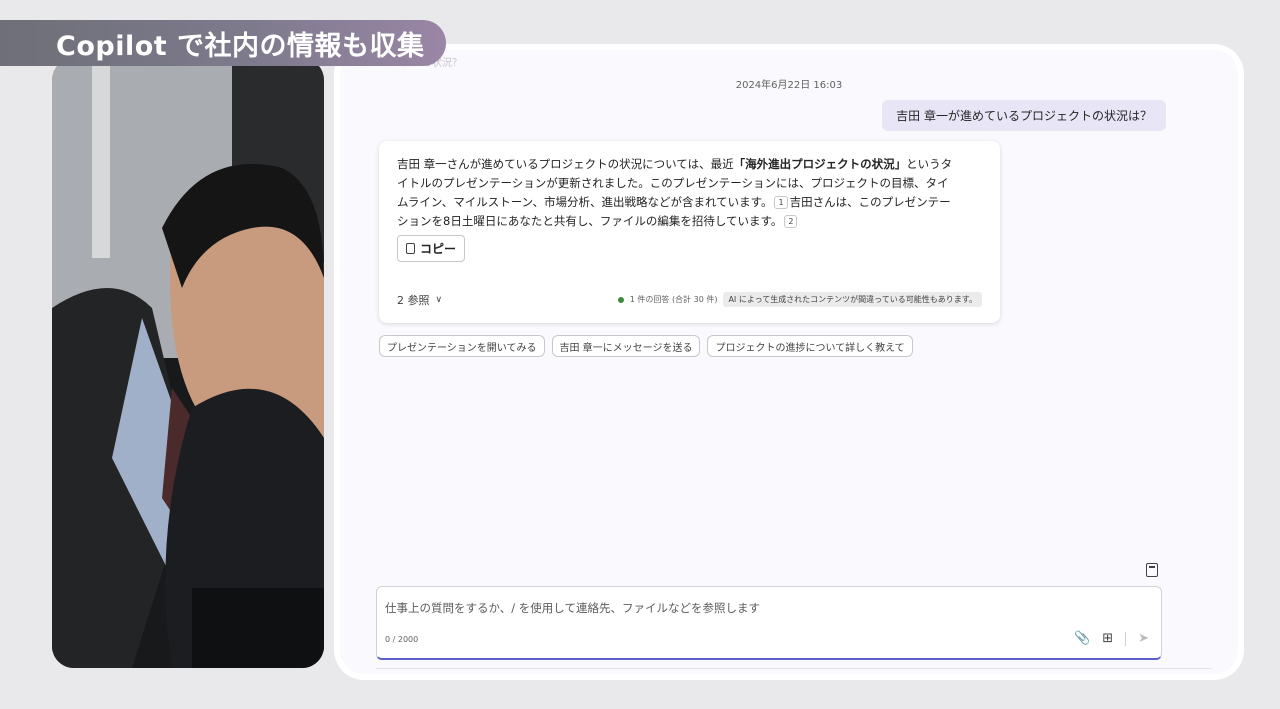 Image resolution: width=1280 pixels, height=709 pixels. Describe the element at coordinates (852, 299) in the screenshot. I see `ai-disclaimer-badge: AI によって生成されたコンテンツが間違っている可能性もあります。` at that location.